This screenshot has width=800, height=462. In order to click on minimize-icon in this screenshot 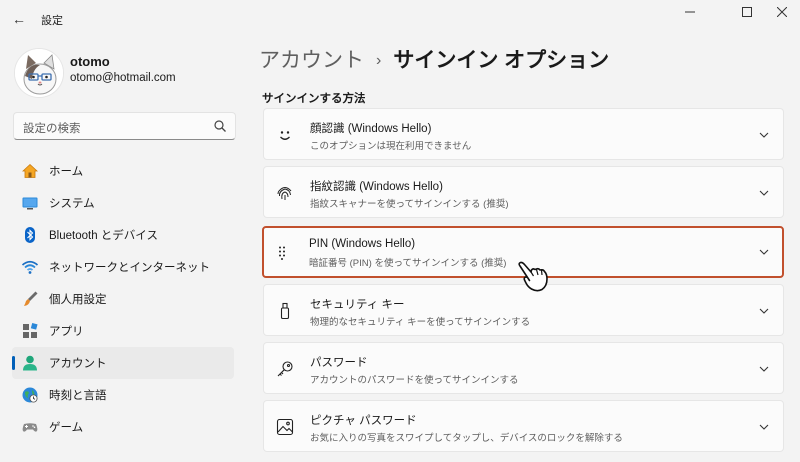, I will do `click(690, 12)`.